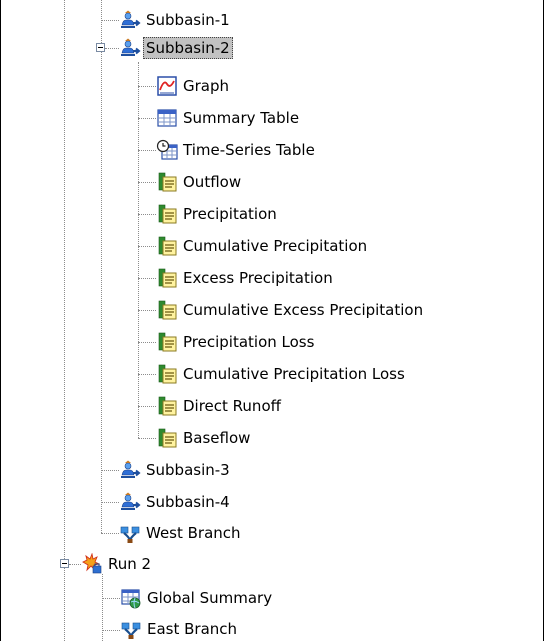 The width and height of the screenshot is (544, 641). What do you see at coordinates (188, 48) in the screenshot?
I see `tree-item-label: Subbasin-2` at bounding box center [188, 48].